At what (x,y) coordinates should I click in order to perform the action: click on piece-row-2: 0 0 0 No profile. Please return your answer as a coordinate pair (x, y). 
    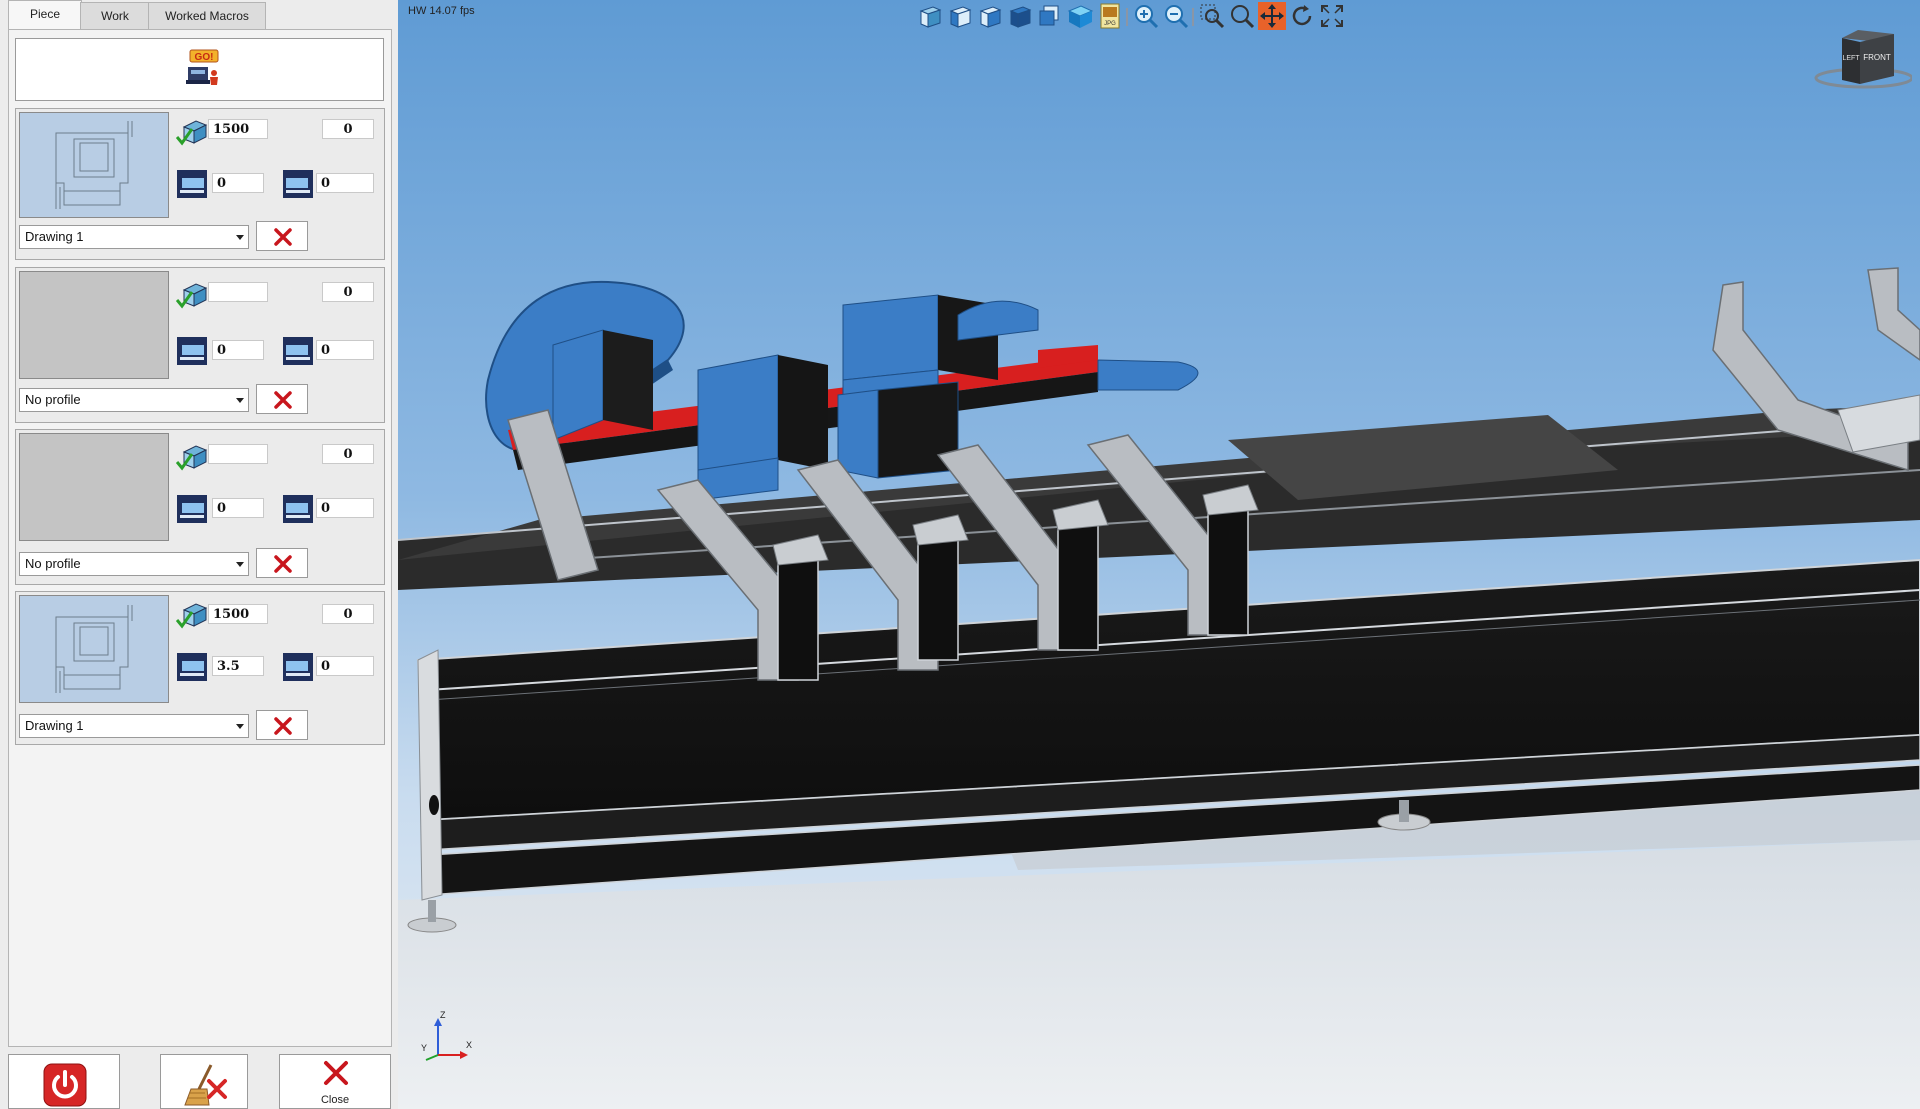
    Looking at the image, I should click on (200, 345).